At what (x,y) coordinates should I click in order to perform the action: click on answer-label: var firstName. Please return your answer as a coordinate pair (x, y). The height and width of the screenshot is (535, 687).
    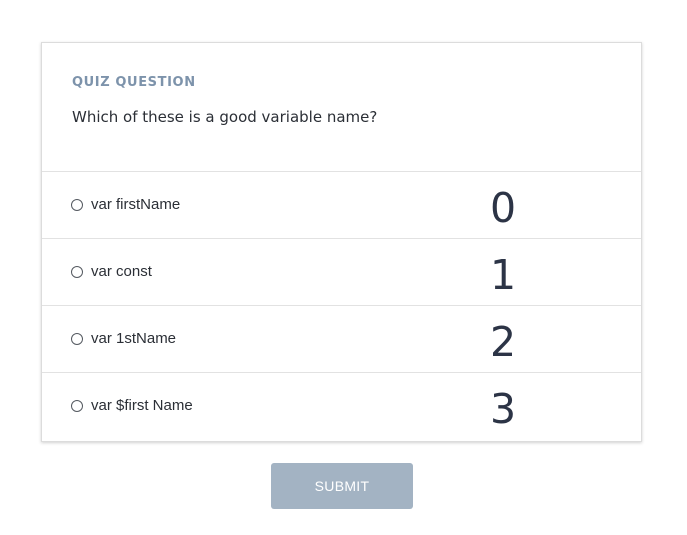
    Looking at the image, I should click on (136, 204).